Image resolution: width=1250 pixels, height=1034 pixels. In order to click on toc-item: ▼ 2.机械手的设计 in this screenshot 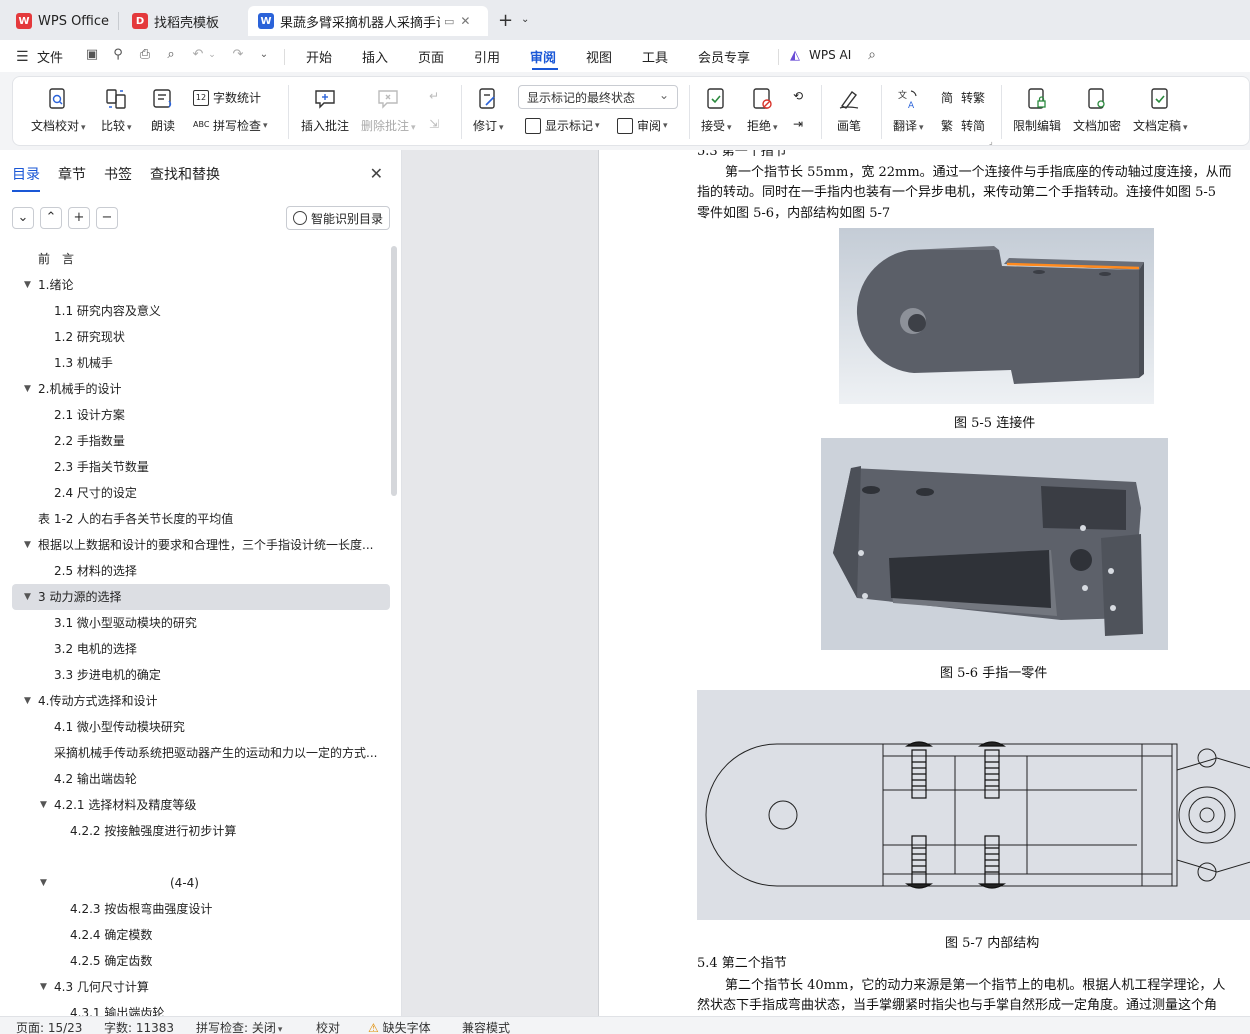, I will do `click(201, 389)`.